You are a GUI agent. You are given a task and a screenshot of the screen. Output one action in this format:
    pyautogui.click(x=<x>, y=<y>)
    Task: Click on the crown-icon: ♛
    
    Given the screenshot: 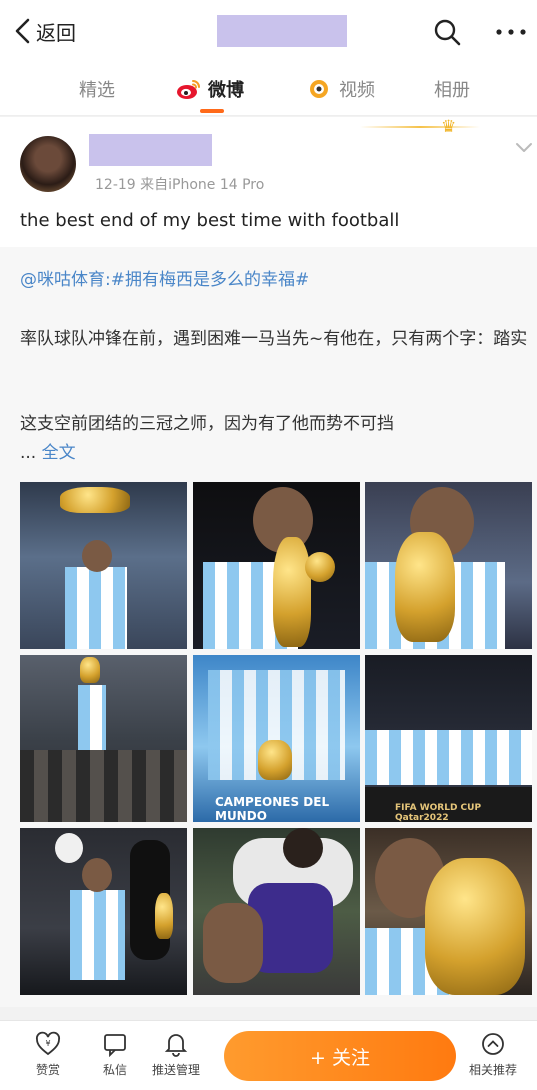 What is the action you would take?
    pyautogui.click(x=449, y=127)
    